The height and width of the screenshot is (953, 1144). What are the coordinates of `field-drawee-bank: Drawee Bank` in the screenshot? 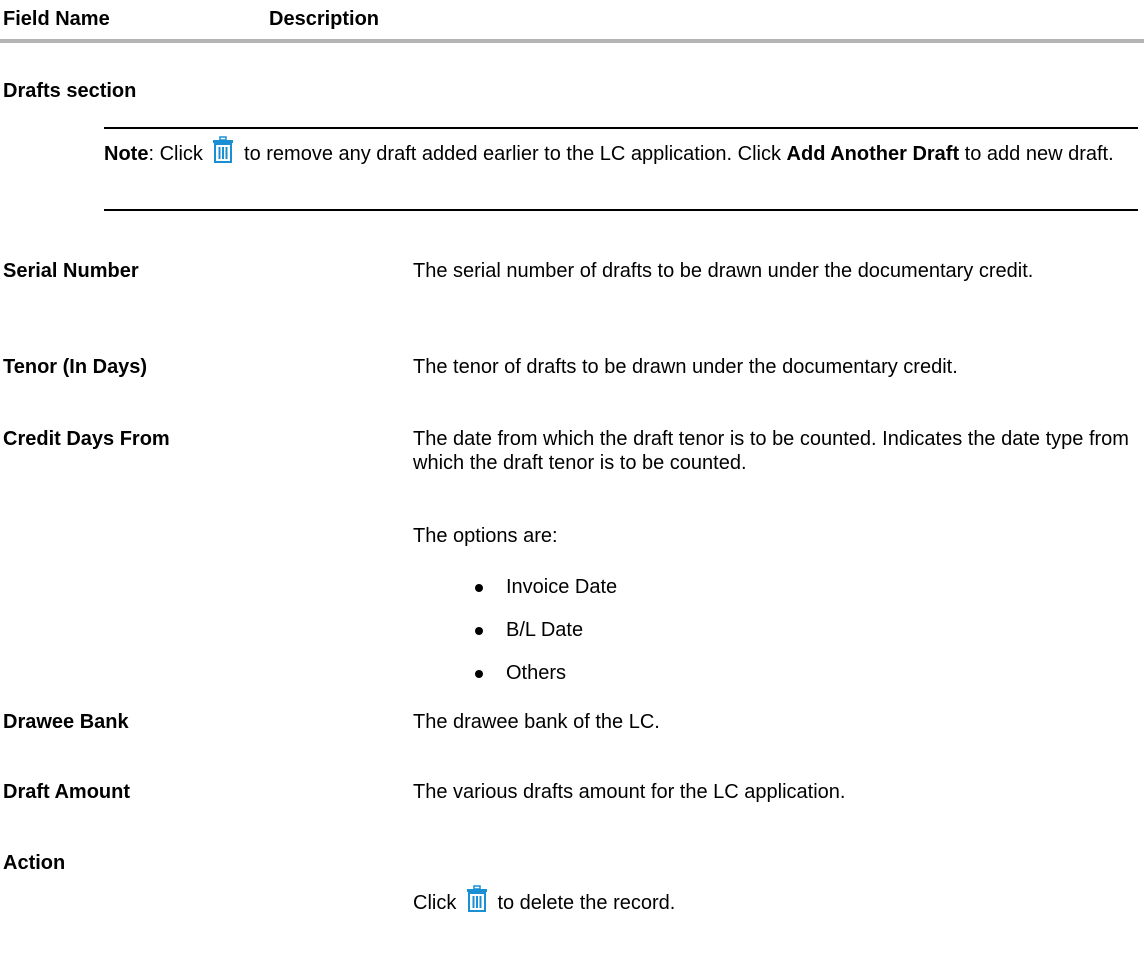 It's located at (66, 722).